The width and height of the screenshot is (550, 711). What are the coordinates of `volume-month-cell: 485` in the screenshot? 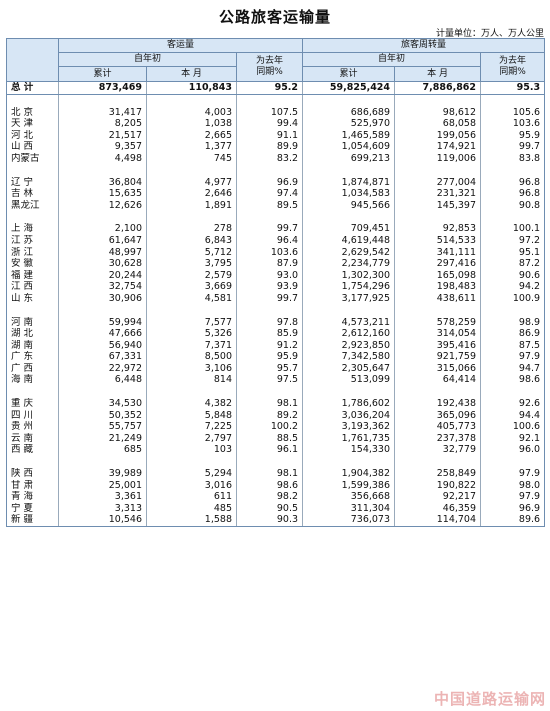 It's located at (191, 508).